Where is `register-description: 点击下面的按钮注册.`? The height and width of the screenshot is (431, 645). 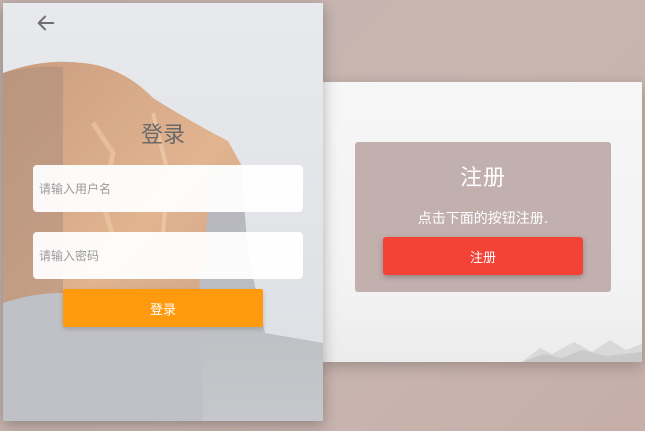 register-description: 点击下面的按钮注册. is located at coordinates (483, 219).